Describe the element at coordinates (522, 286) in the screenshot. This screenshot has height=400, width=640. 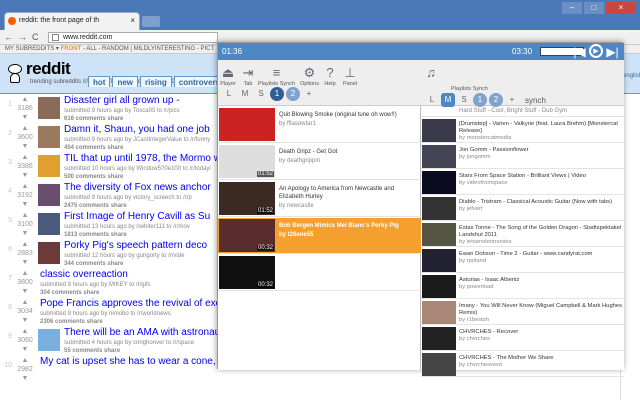
I see `video-item: Asturias - Isaac Albeniz by powerload` at that location.